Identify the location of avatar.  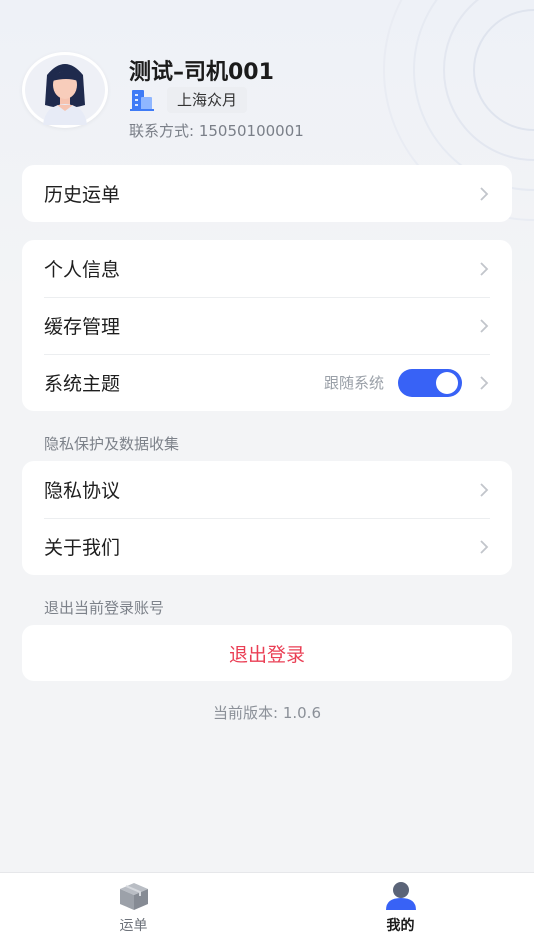
(65, 90).